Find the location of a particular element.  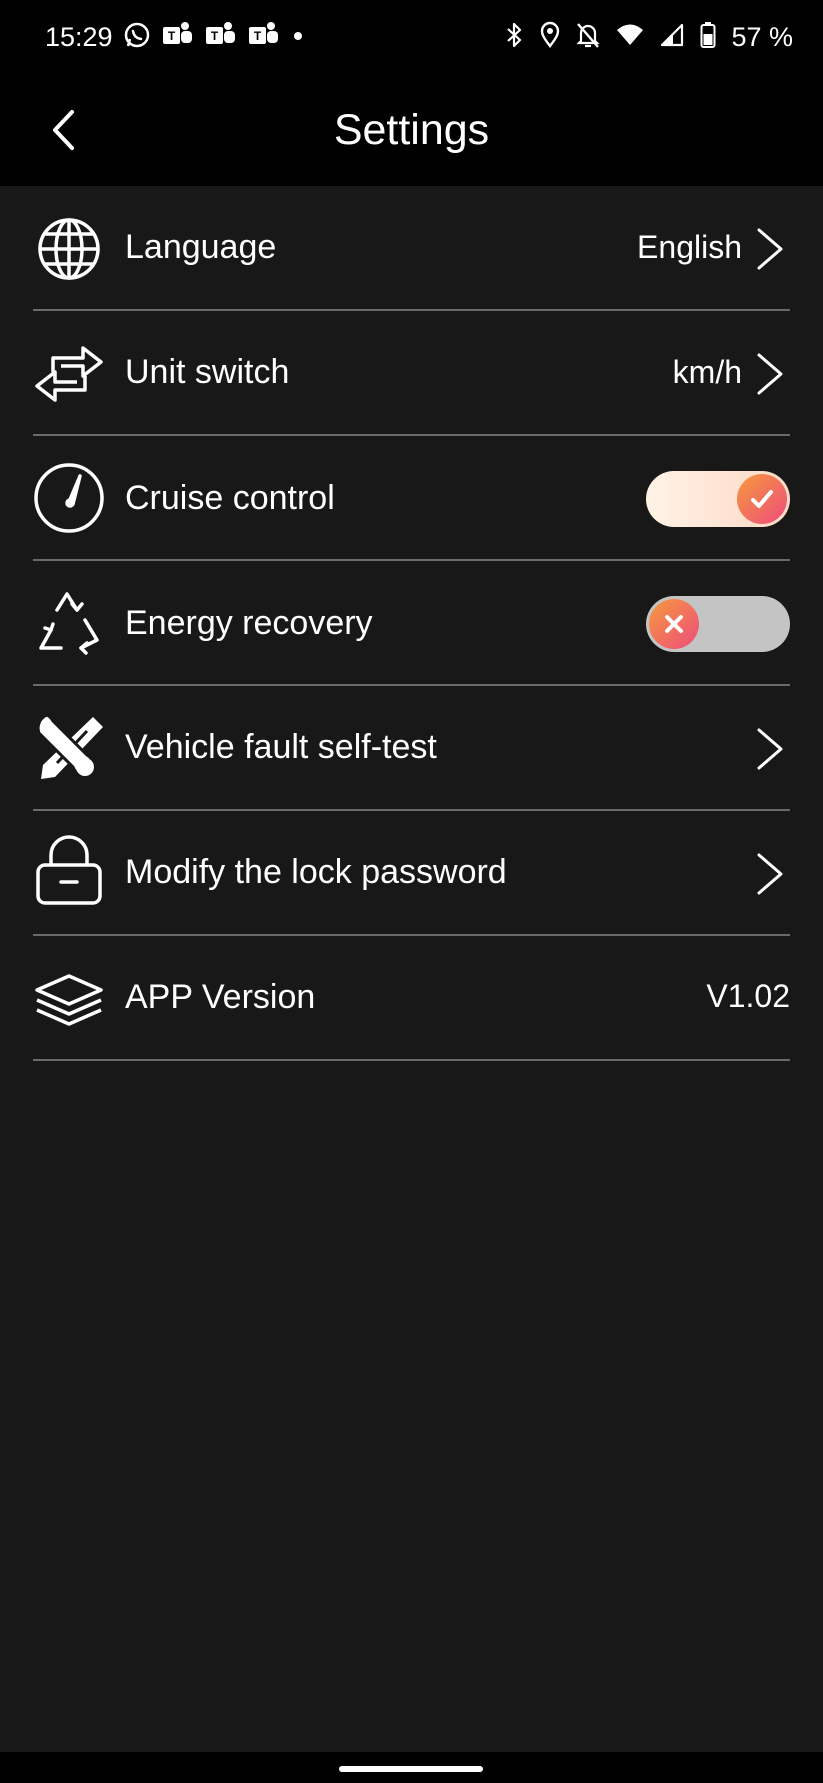

battery-percent: 57 % is located at coordinates (762, 37).